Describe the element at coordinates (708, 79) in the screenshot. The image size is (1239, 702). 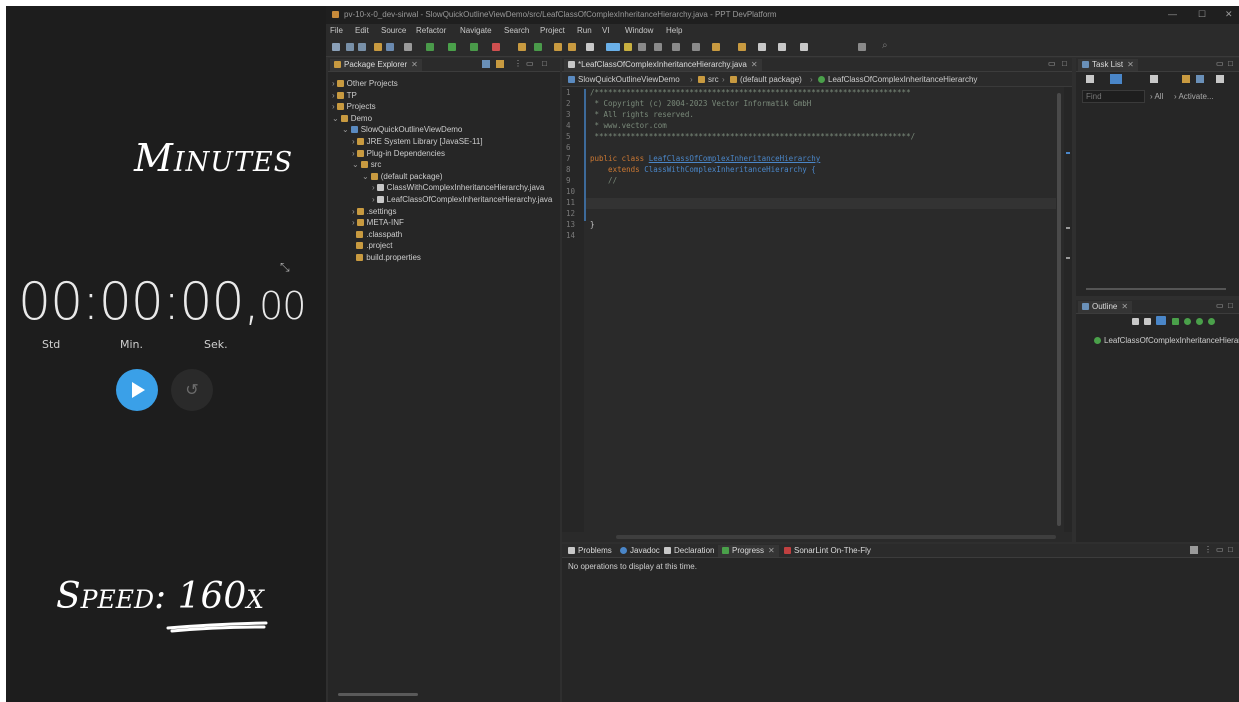
I see `breadcrumb-src: src` at that location.